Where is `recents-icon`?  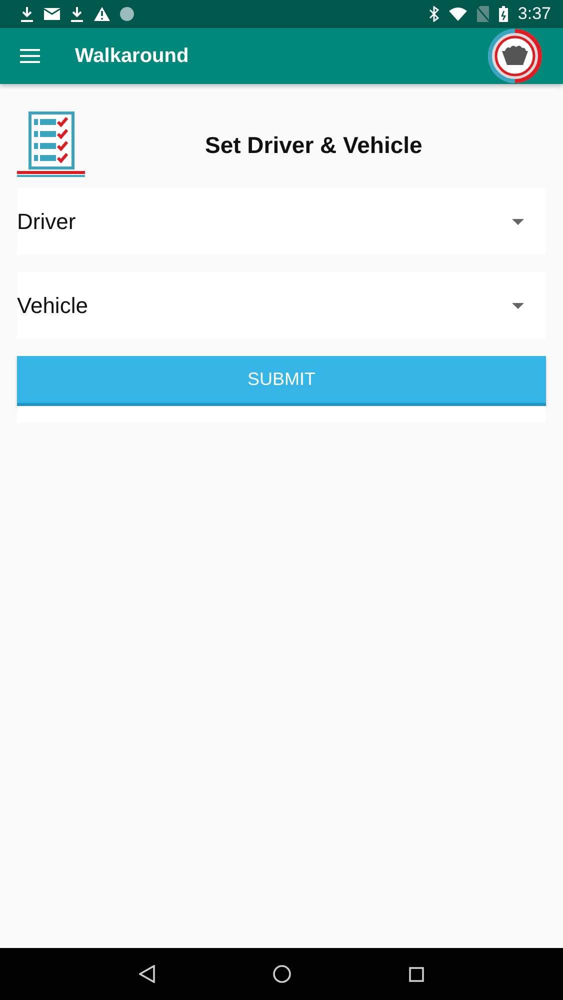
recents-icon is located at coordinates (416, 974).